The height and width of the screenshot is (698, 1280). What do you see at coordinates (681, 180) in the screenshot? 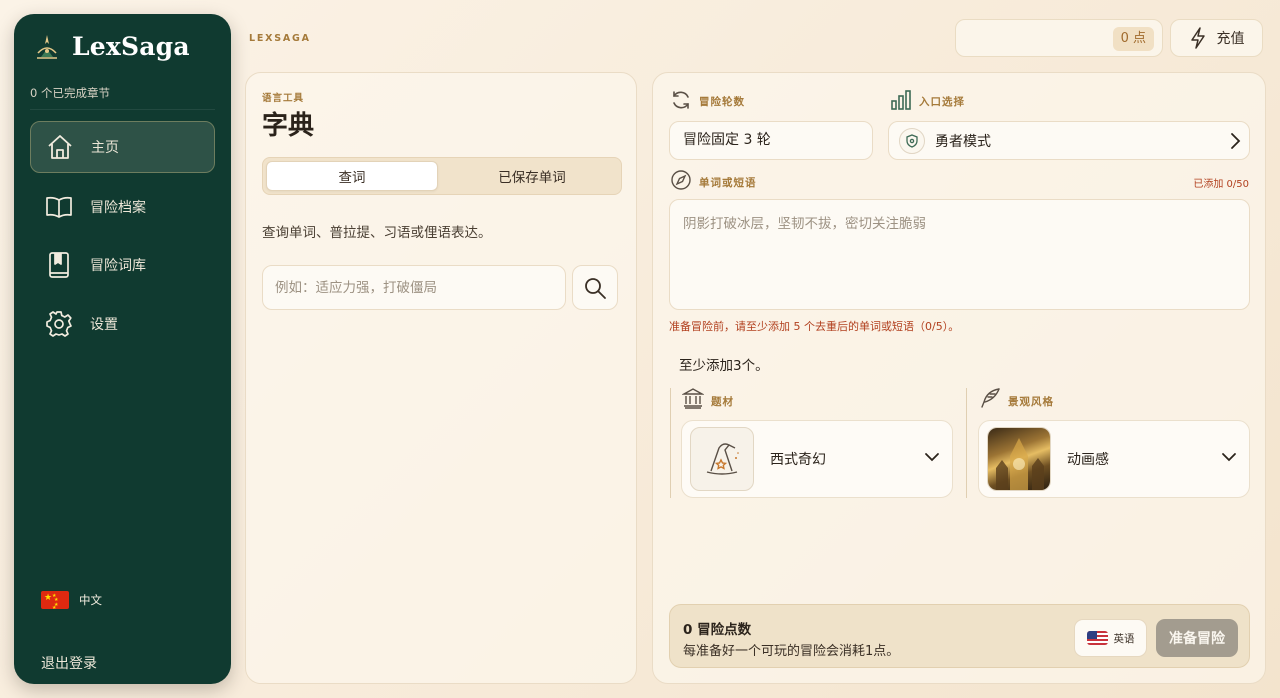
I see `compass-icon` at bounding box center [681, 180].